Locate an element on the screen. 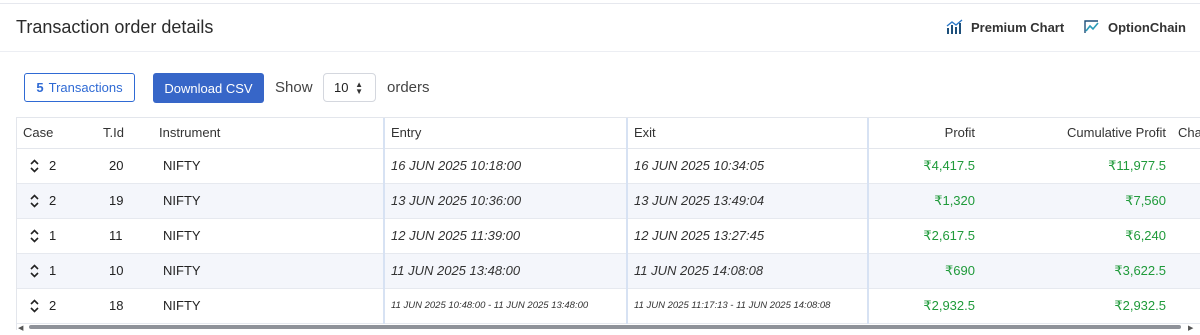  option-chain-link: OptionChain is located at coordinates (1134, 27).